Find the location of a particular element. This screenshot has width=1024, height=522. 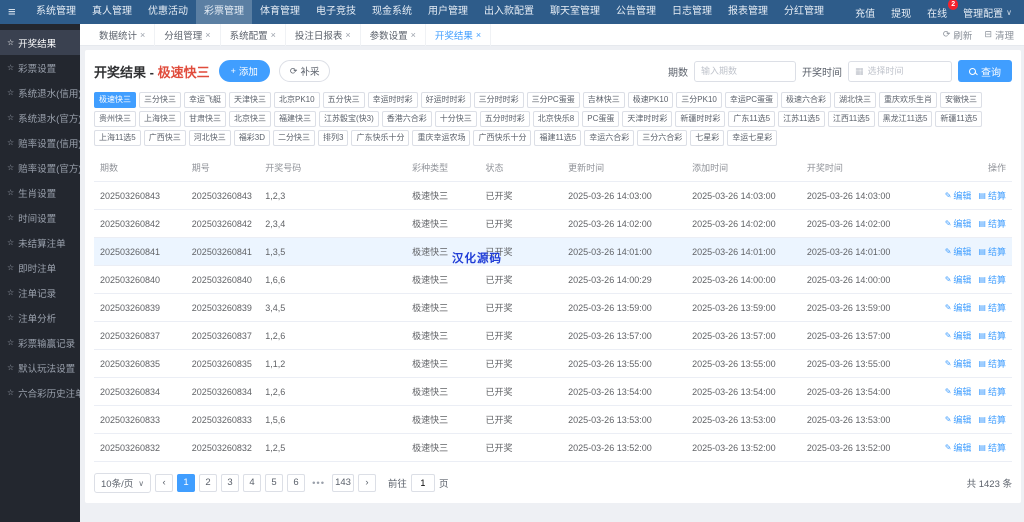

sidebar-item: ☆ 六合彩历史注单 is located at coordinates (40, 392).